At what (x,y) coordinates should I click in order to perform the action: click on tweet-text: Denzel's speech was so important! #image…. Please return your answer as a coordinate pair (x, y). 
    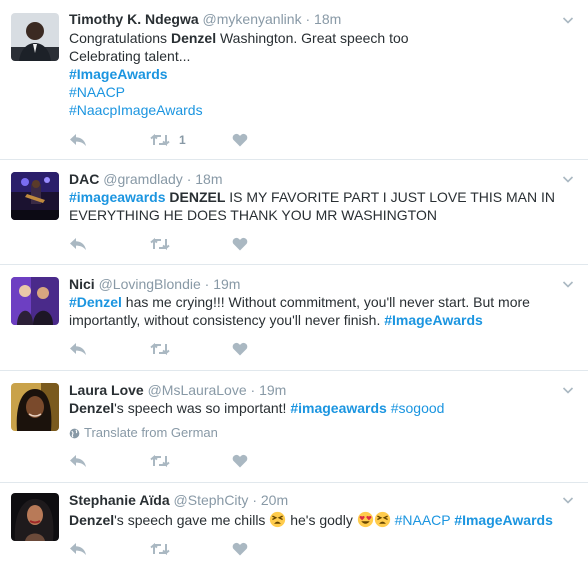
    Looking at the image, I should click on (321, 408).